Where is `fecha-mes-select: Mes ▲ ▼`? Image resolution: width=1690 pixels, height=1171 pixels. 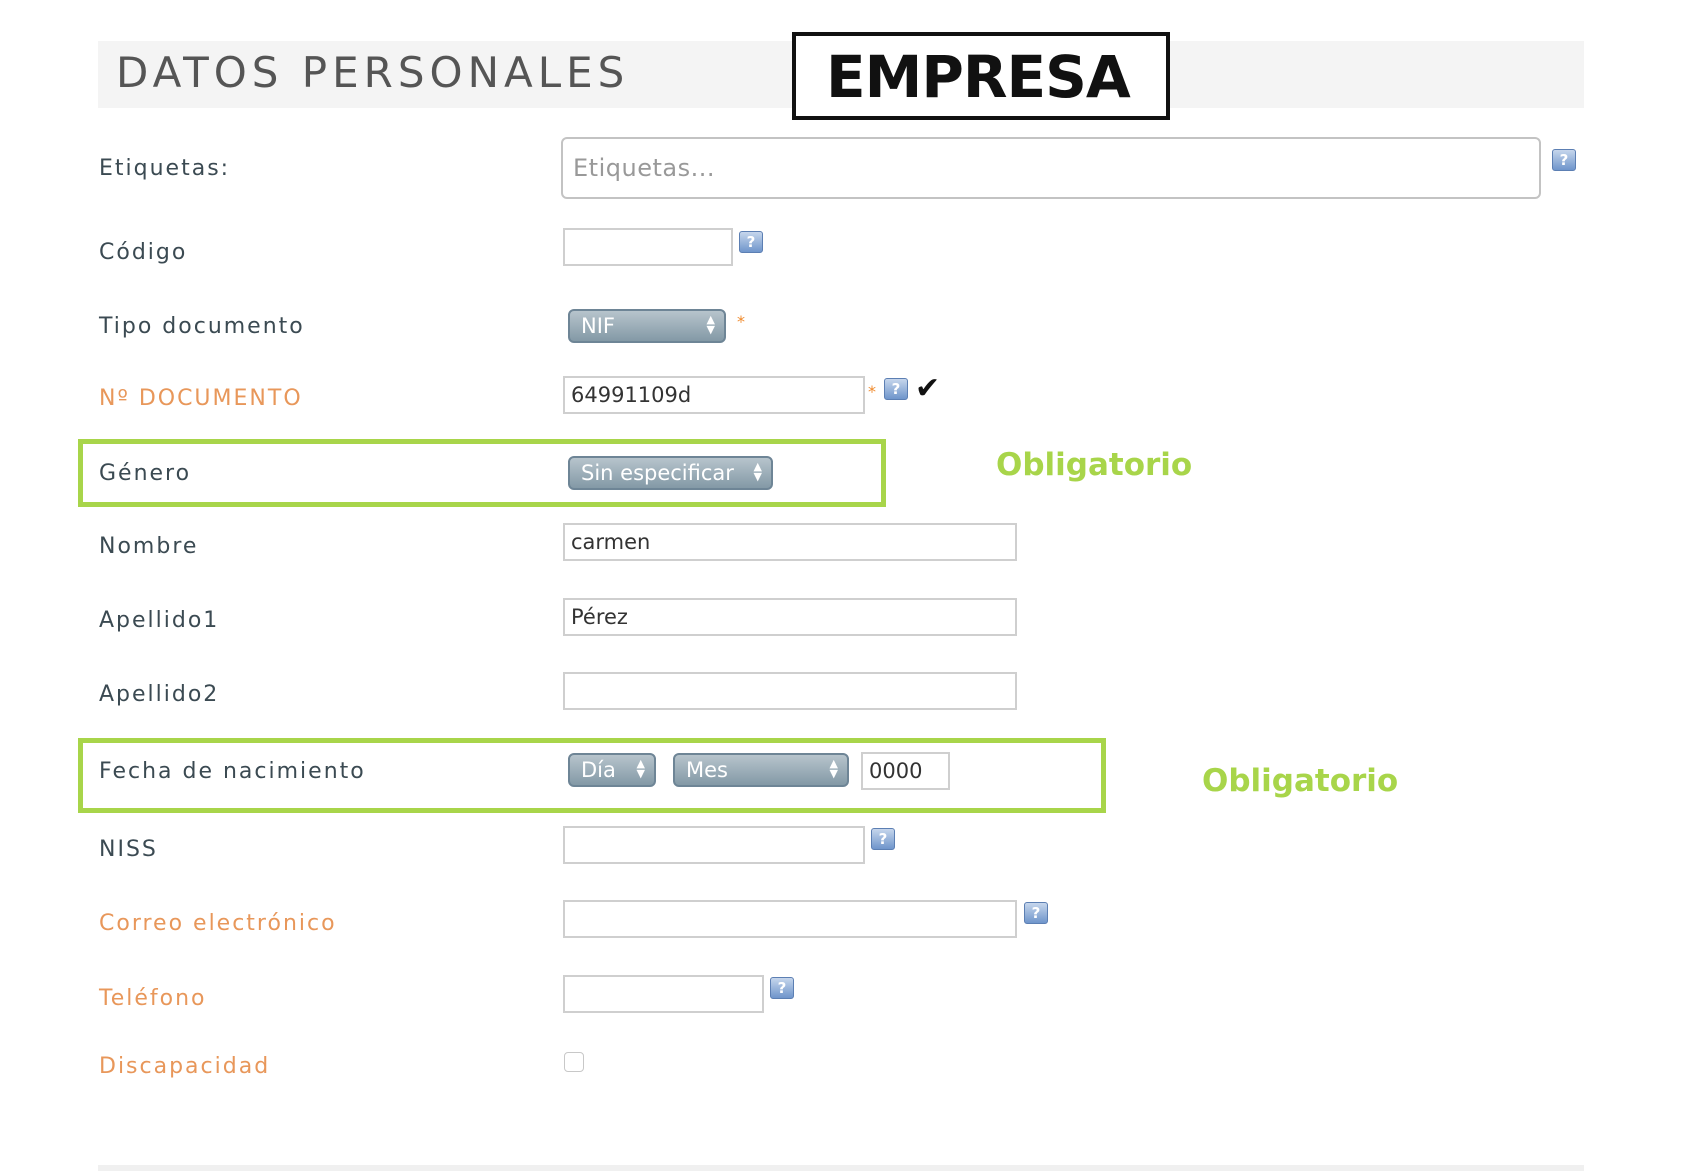
fecha-mes-select: Mes ▲ ▼ is located at coordinates (761, 770).